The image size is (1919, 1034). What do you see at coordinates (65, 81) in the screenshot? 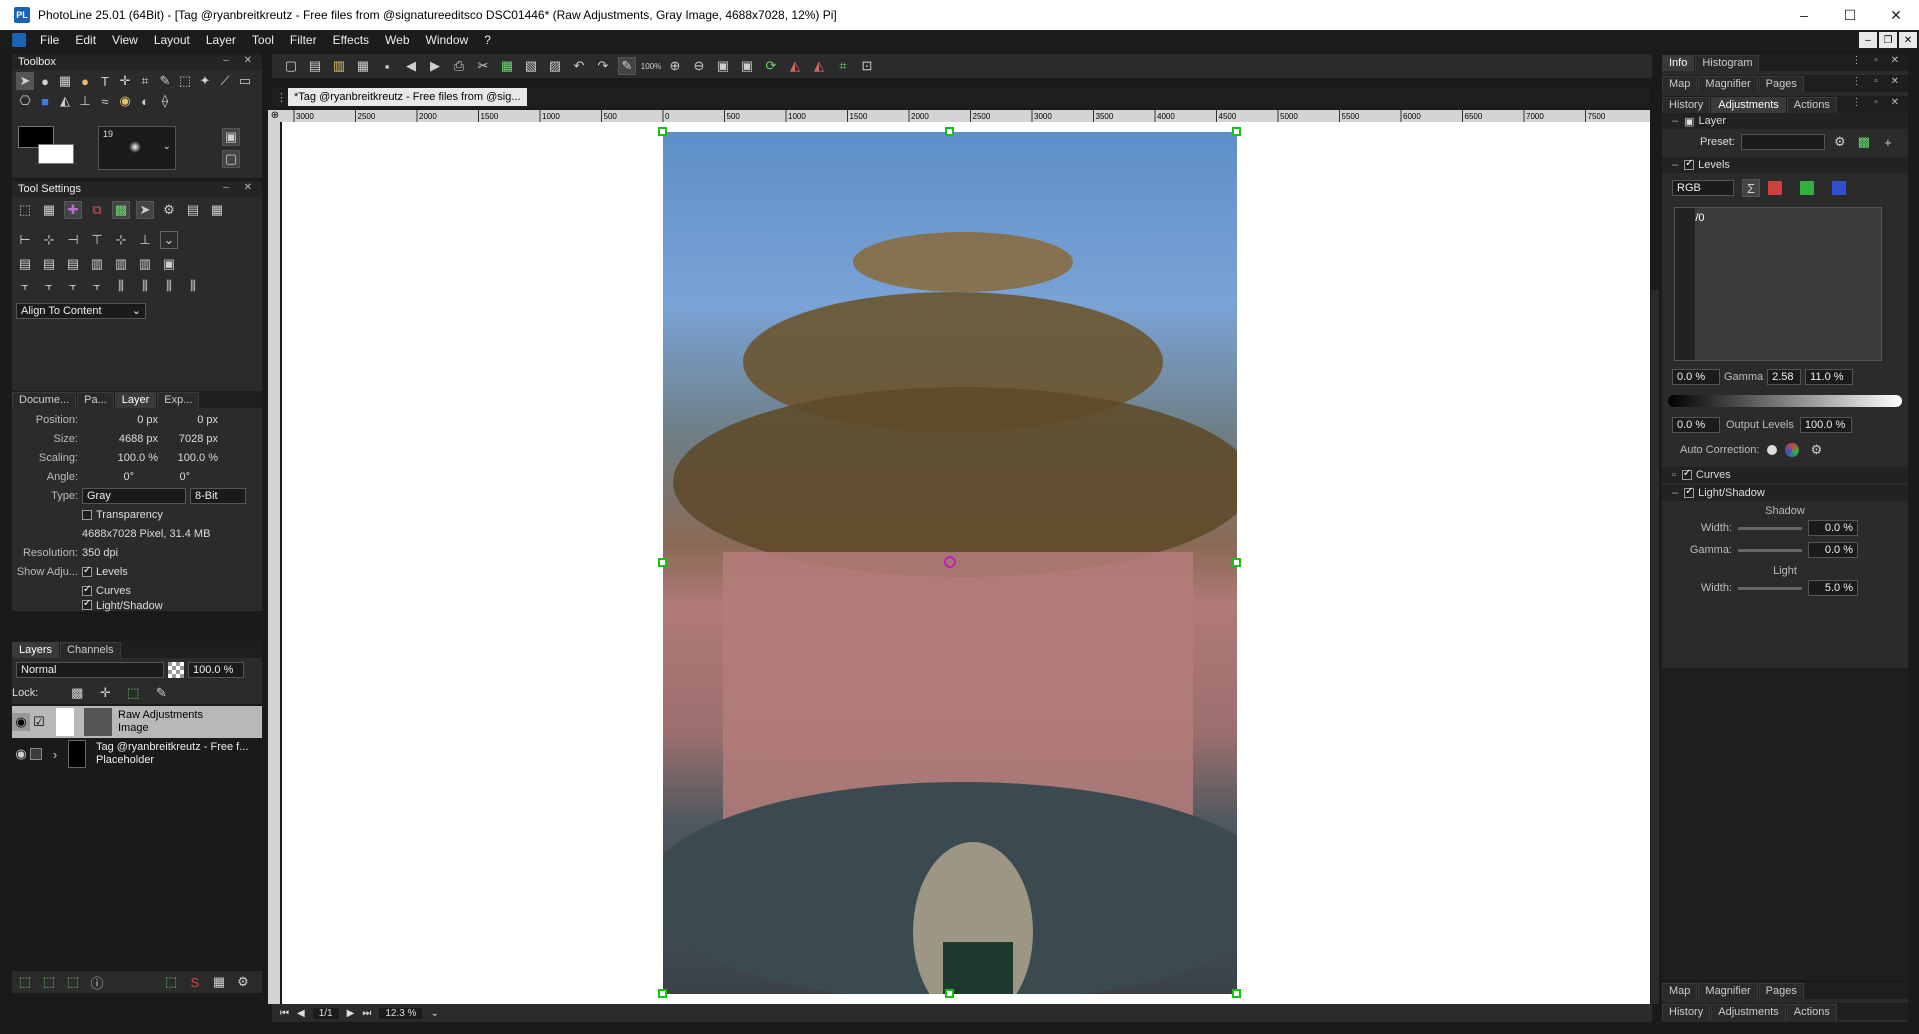
I see `gradient-tool-icon: ▦` at bounding box center [65, 81].